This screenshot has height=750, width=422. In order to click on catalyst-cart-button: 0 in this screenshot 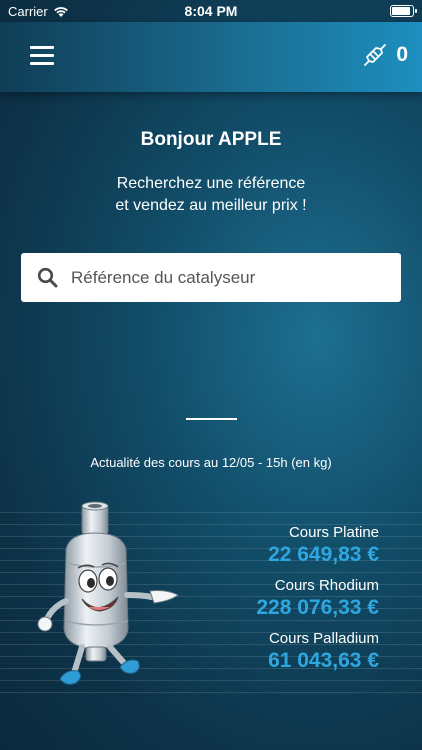, I will do `click(385, 55)`.